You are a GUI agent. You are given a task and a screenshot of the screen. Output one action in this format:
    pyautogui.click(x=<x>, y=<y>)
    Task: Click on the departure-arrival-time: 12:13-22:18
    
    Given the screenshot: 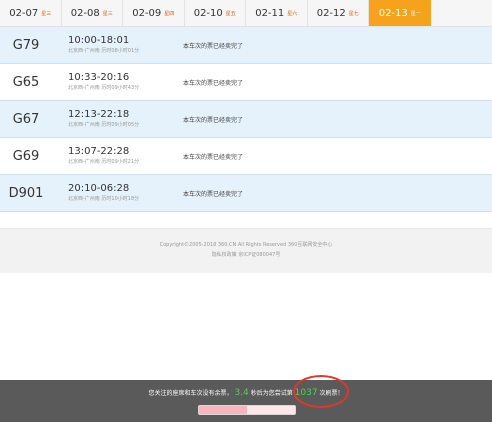 What is the action you would take?
    pyautogui.click(x=99, y=114)
    